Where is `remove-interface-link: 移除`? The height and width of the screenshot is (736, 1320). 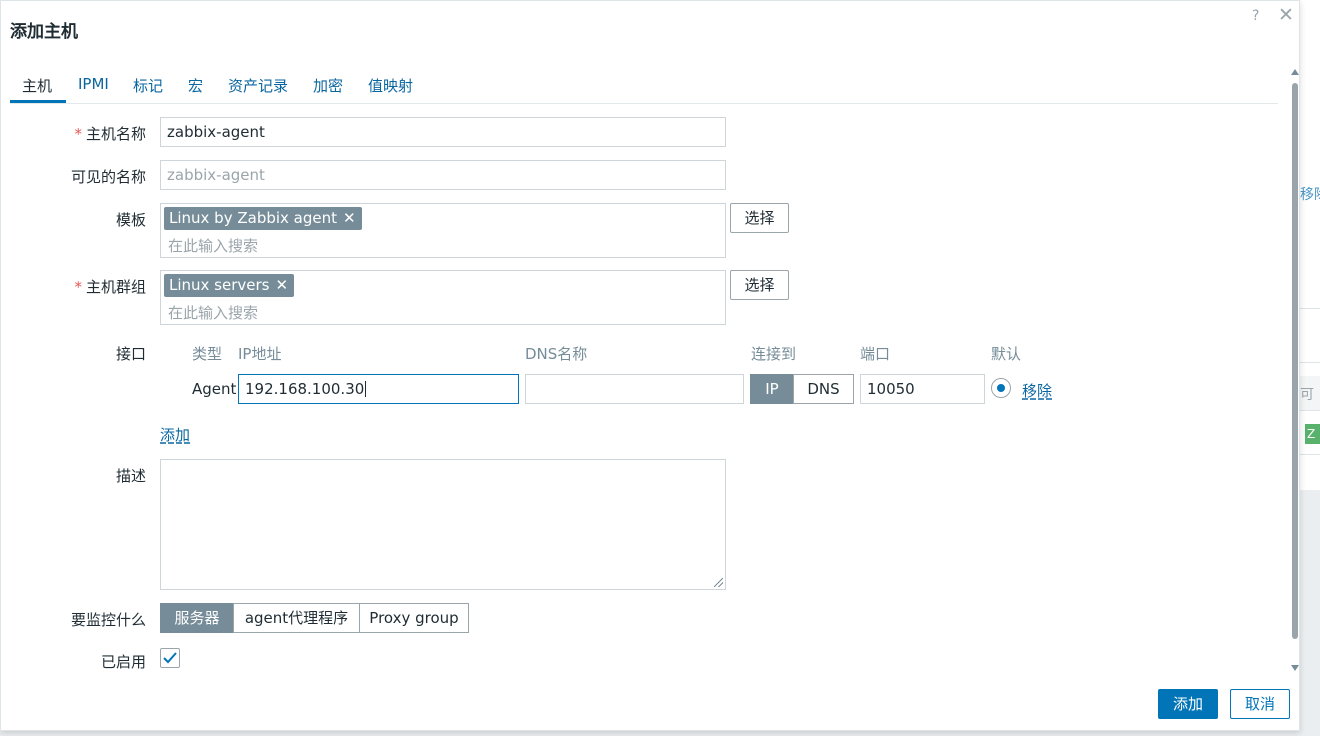 remove-interface-link: 移除 is located at coordinates (1037, 390).